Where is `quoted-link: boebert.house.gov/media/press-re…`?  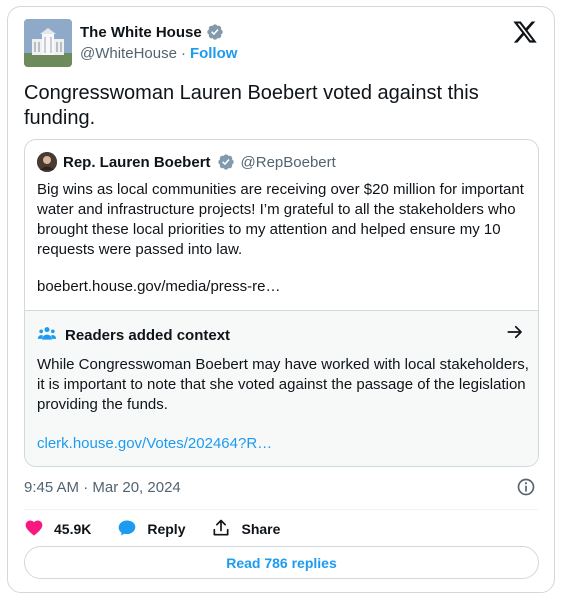
quoted-link: boebert.house.gov/media/press-re… is located at coordinates (158, 286).